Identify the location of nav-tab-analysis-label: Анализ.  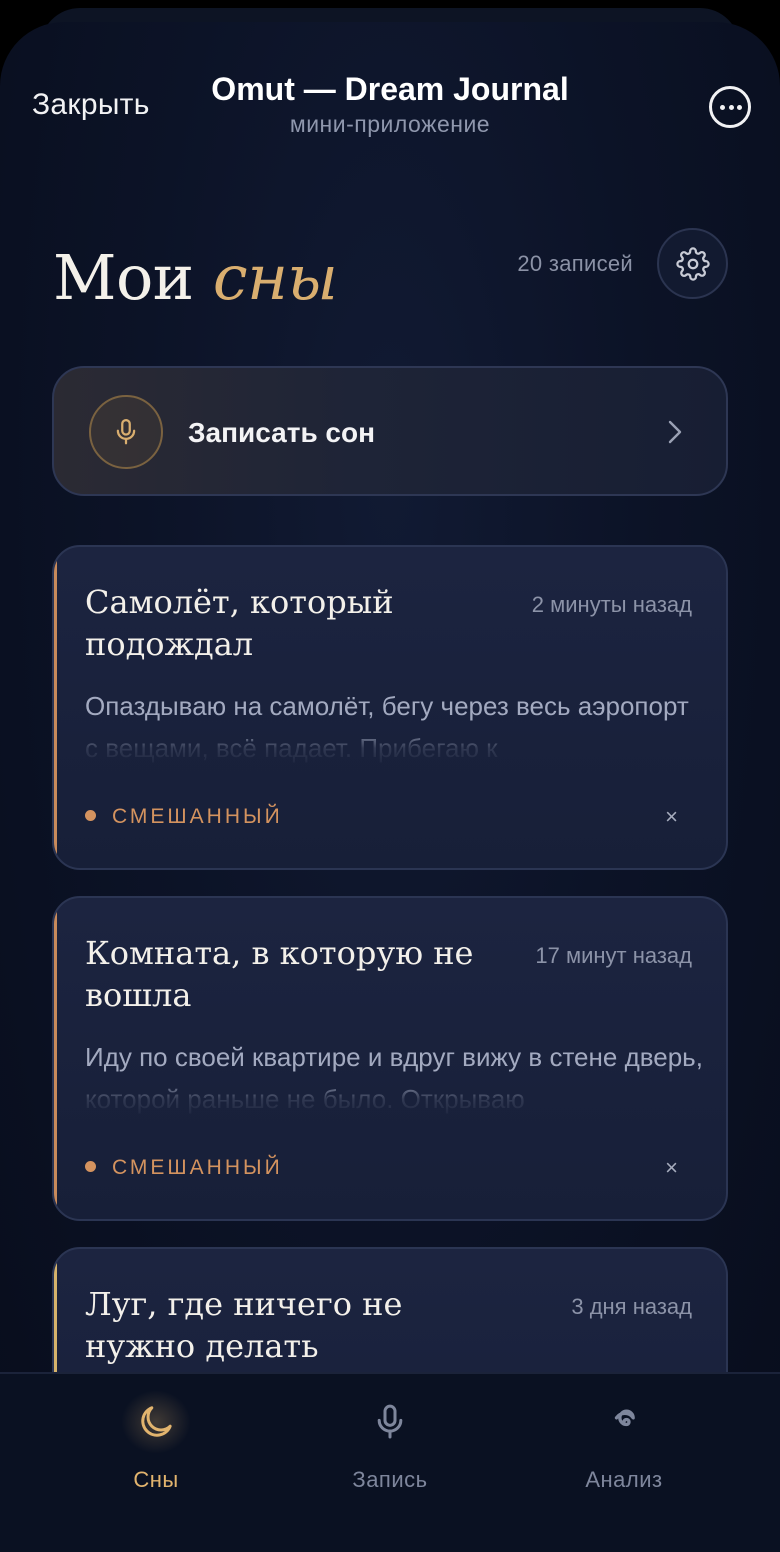
(624, 1479).